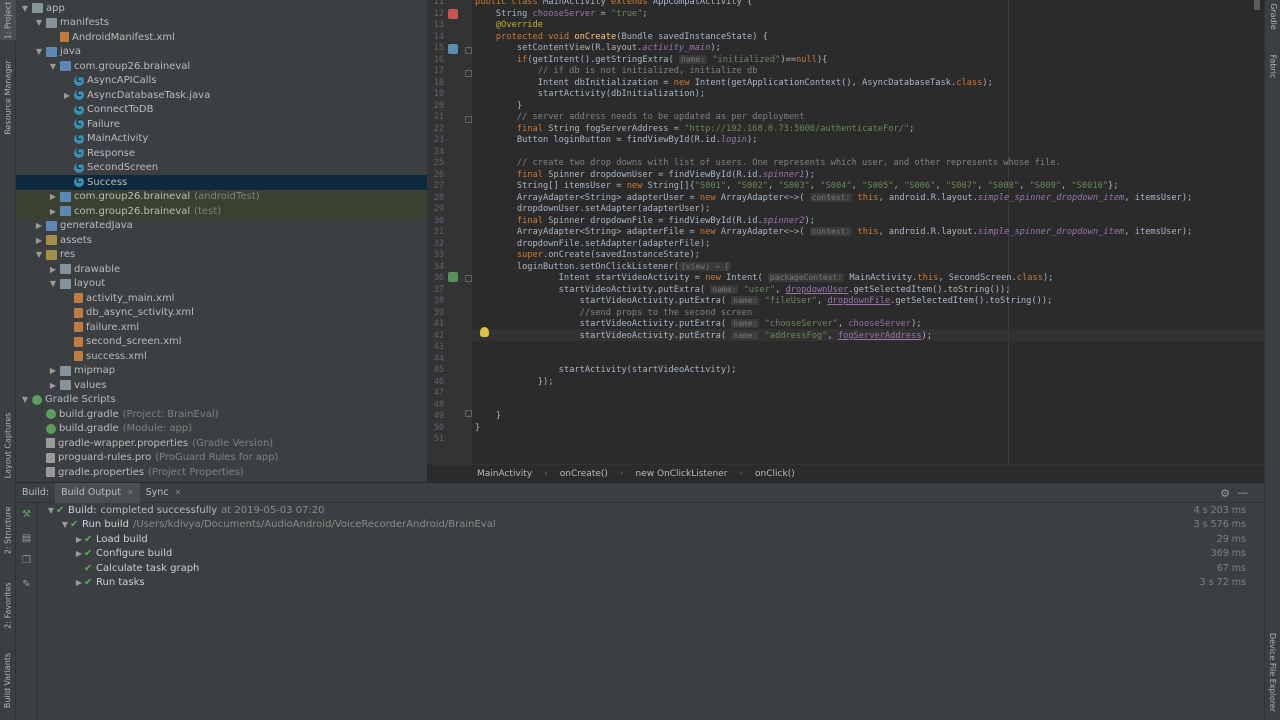  I want to click on gear-icon: ⚙, so click(1225, 493).